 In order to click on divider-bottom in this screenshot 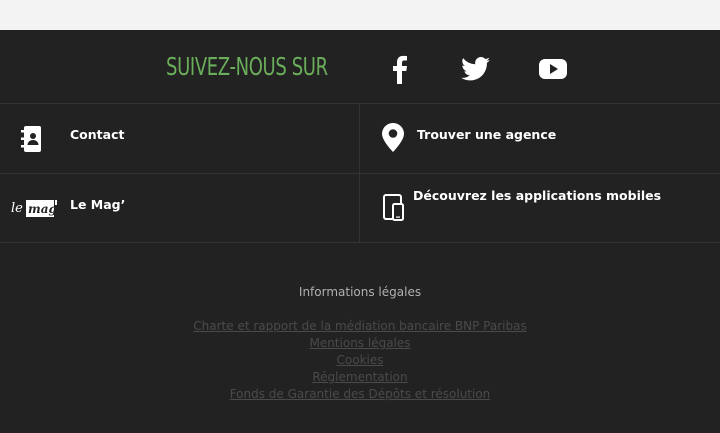, I will do `click(360, 242)`.